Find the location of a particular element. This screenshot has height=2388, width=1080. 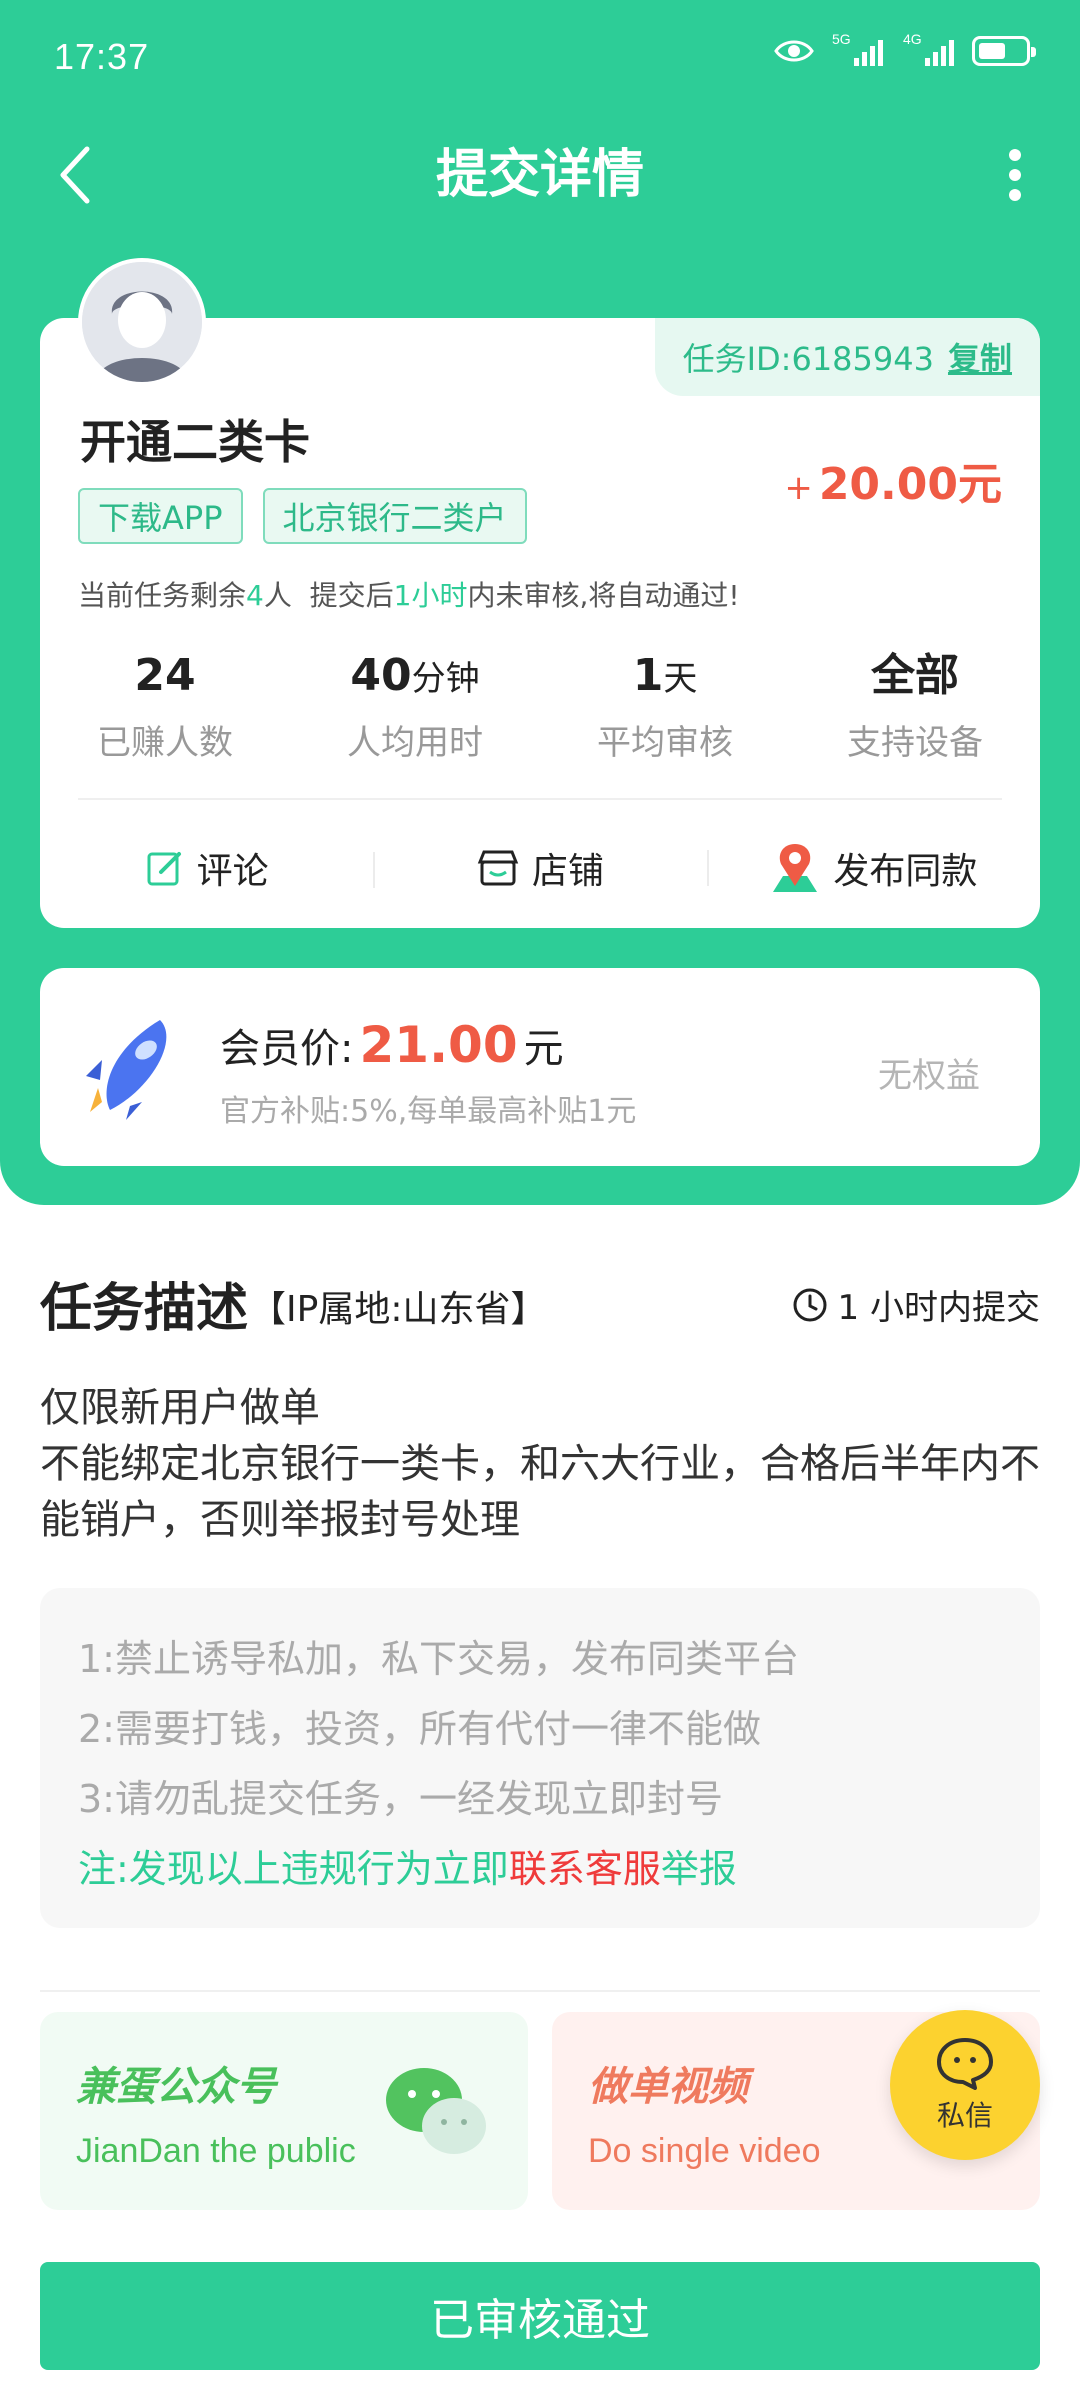

copy-button: 复制 is located at coordinates (980, 357).